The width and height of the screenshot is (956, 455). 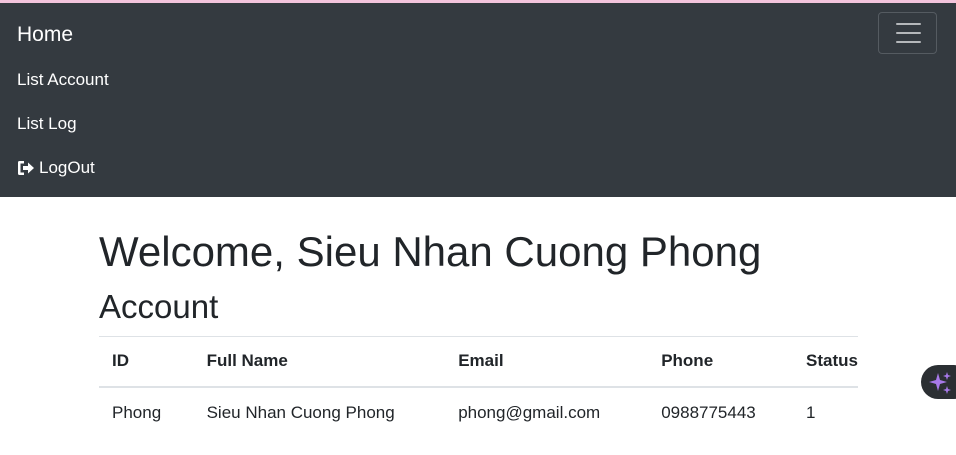 What do you see at coordinates (687, 361) in the screenshot?
I see `column-header-phone: Phone` at bounding box center [687, 361].